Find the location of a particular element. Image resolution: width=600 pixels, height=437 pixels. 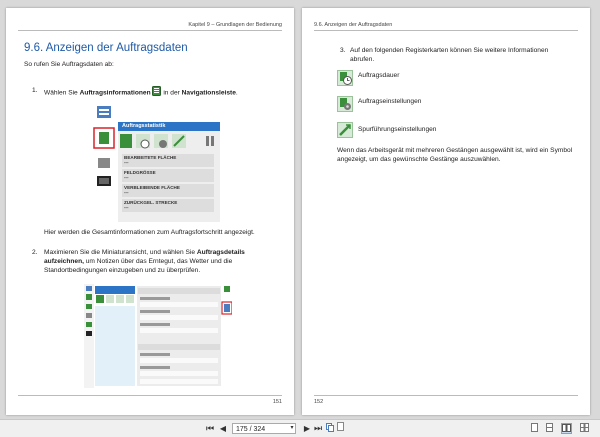

first-page-button: ⏮ is located at coordinates (210, 428).